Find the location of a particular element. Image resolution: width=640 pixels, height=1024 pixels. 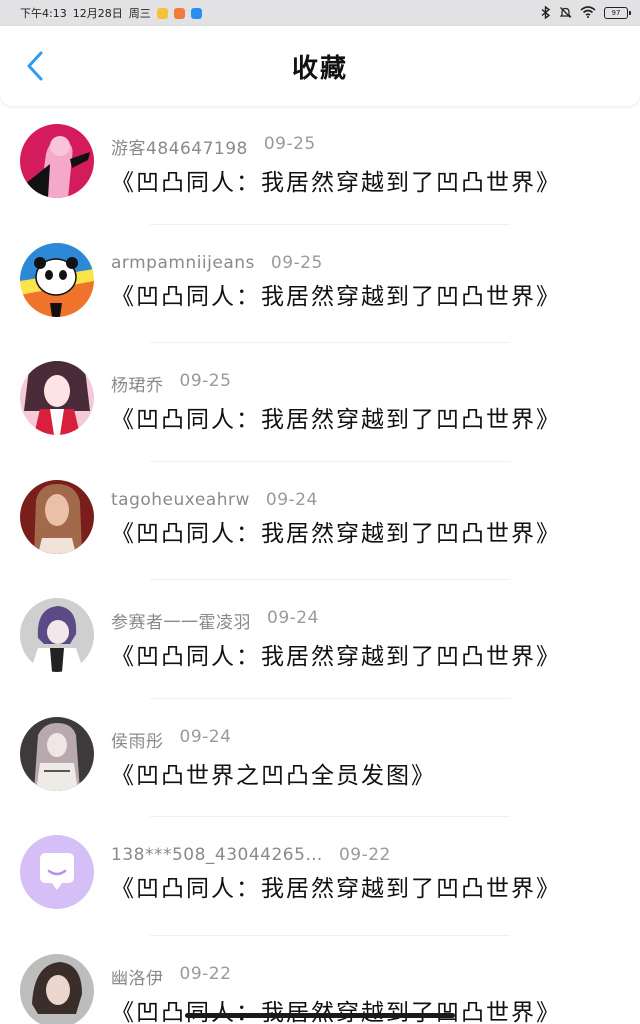

page-title: 收藏 is located at coordinates (319, 68).